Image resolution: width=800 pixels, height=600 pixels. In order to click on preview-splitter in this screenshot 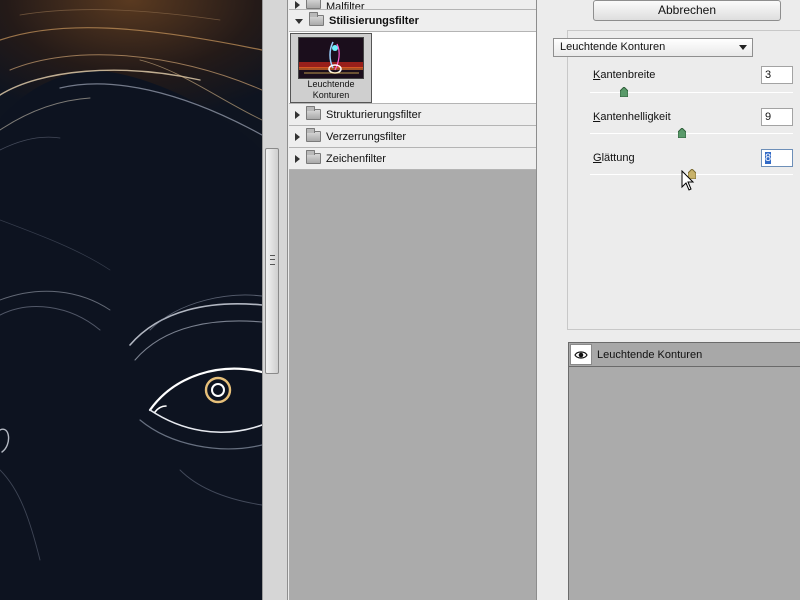, I will do `click(275, 300)`.